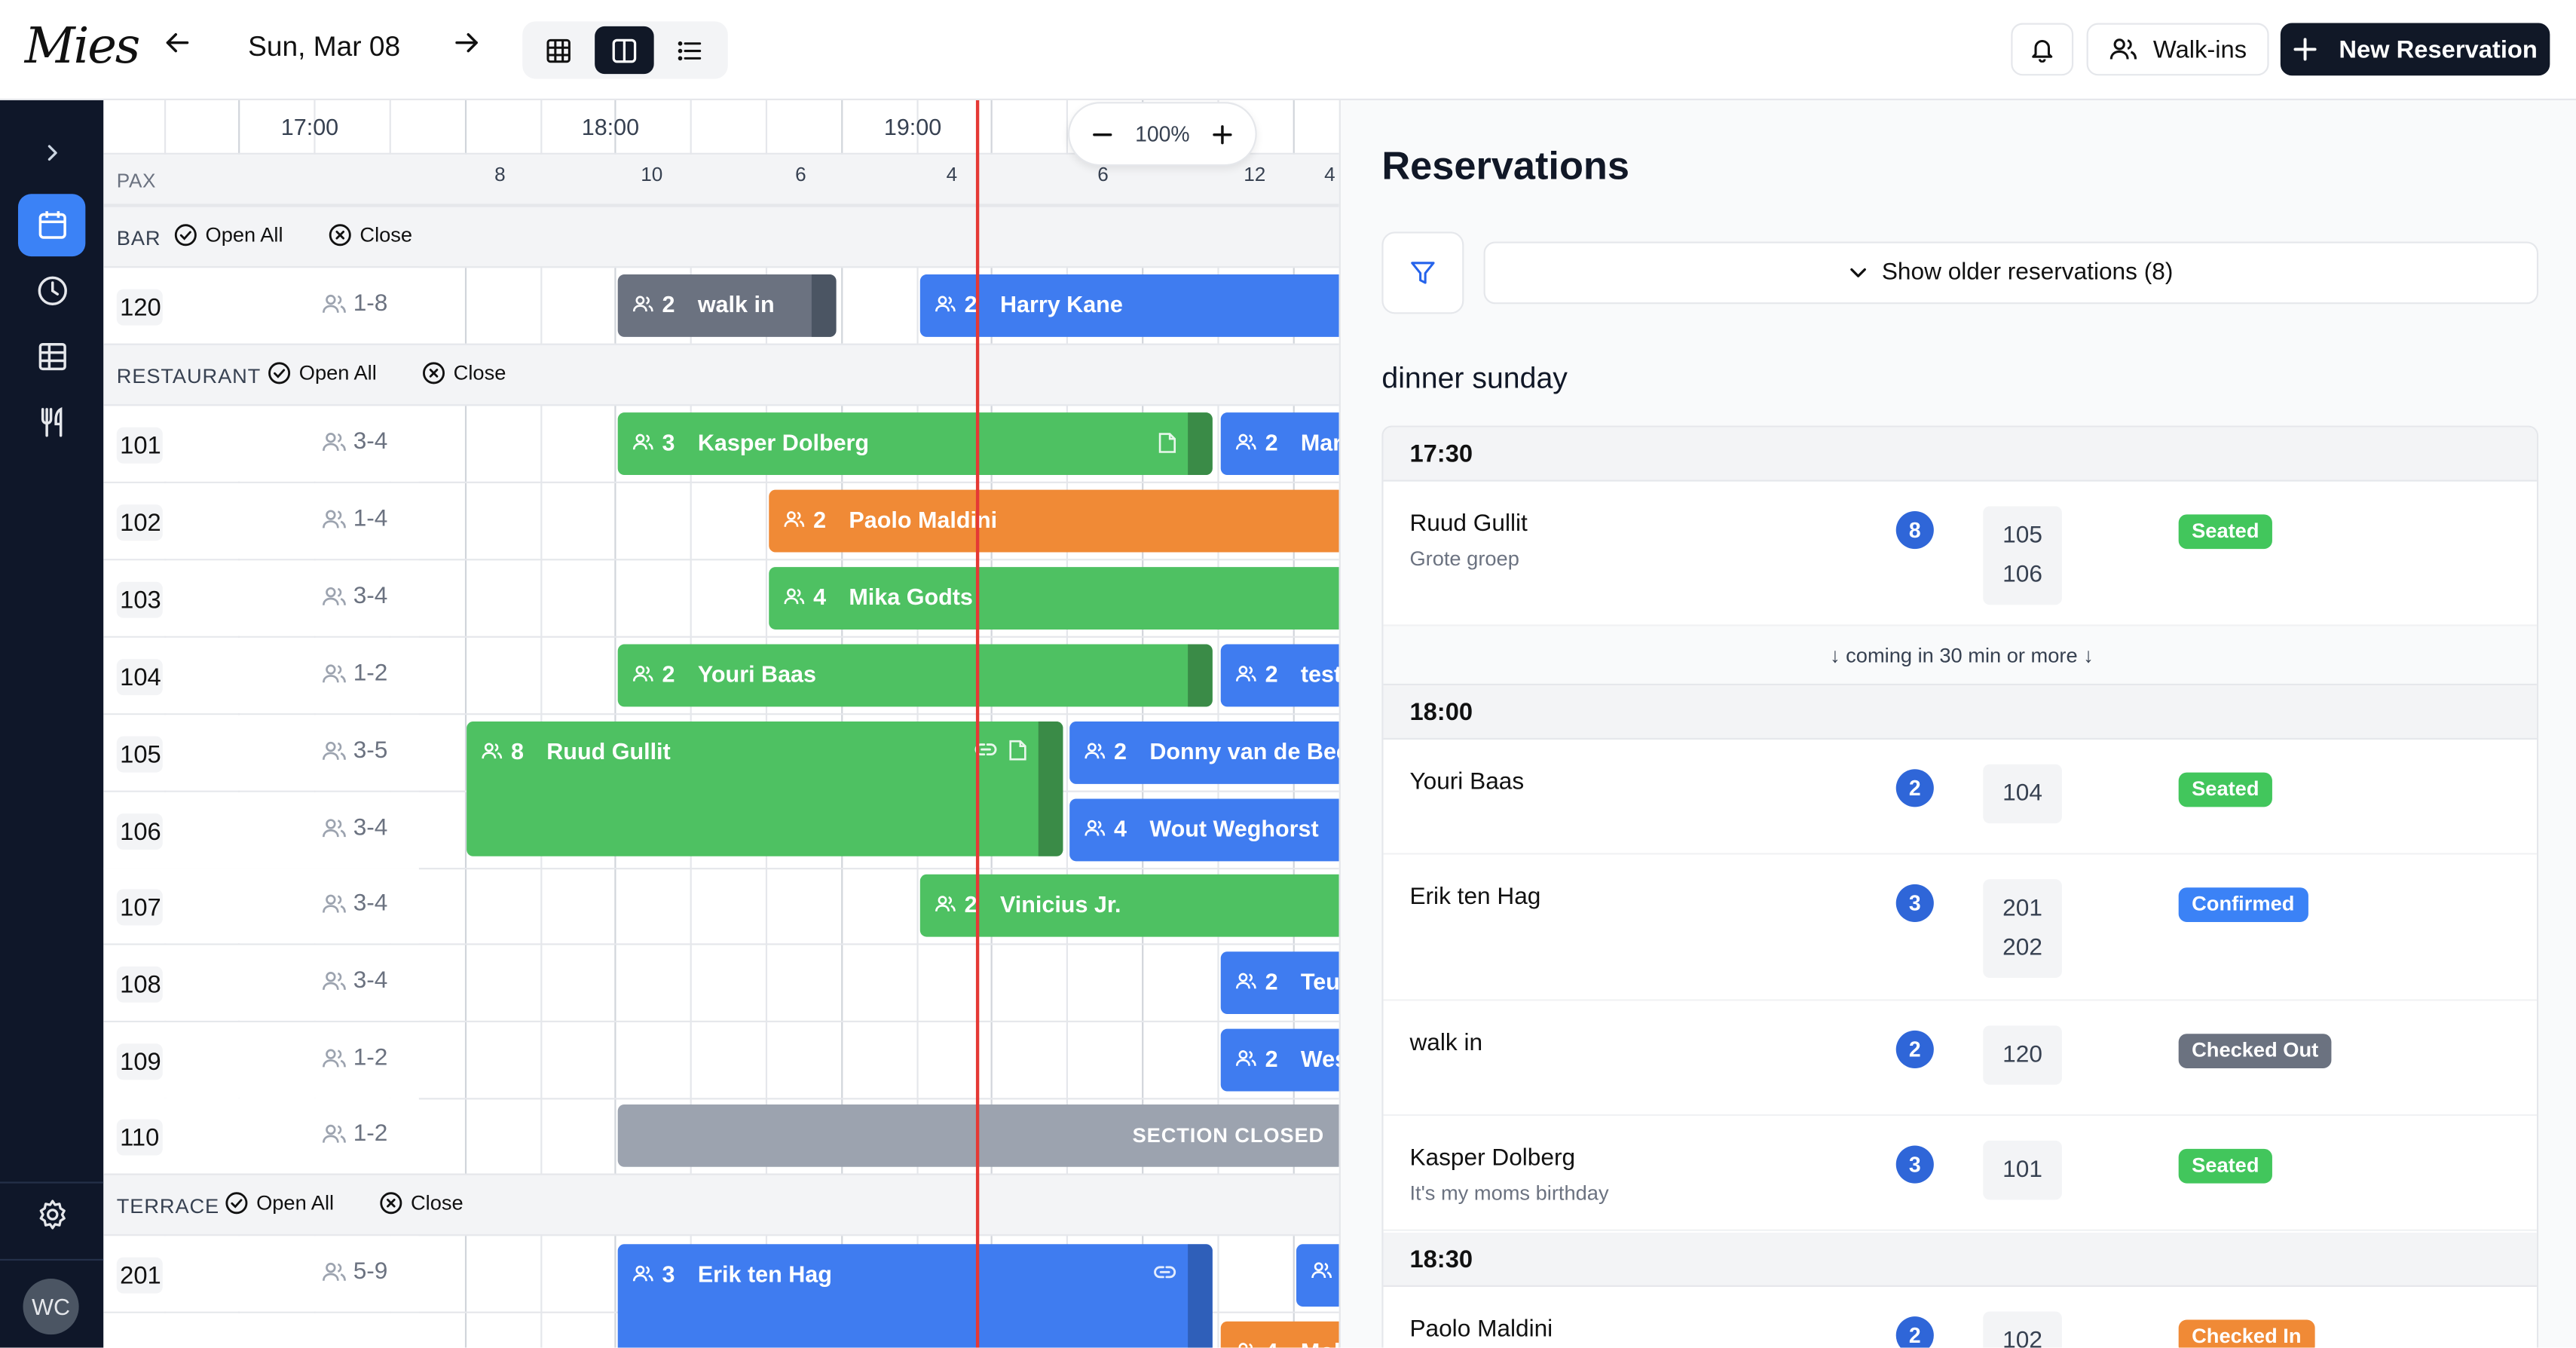 Image resolution: width=2576 pixels, height=1348 pixels. Describe the element at coordinates (83, 46) in the screenshot. I see `app-logo: Mies` at that location.